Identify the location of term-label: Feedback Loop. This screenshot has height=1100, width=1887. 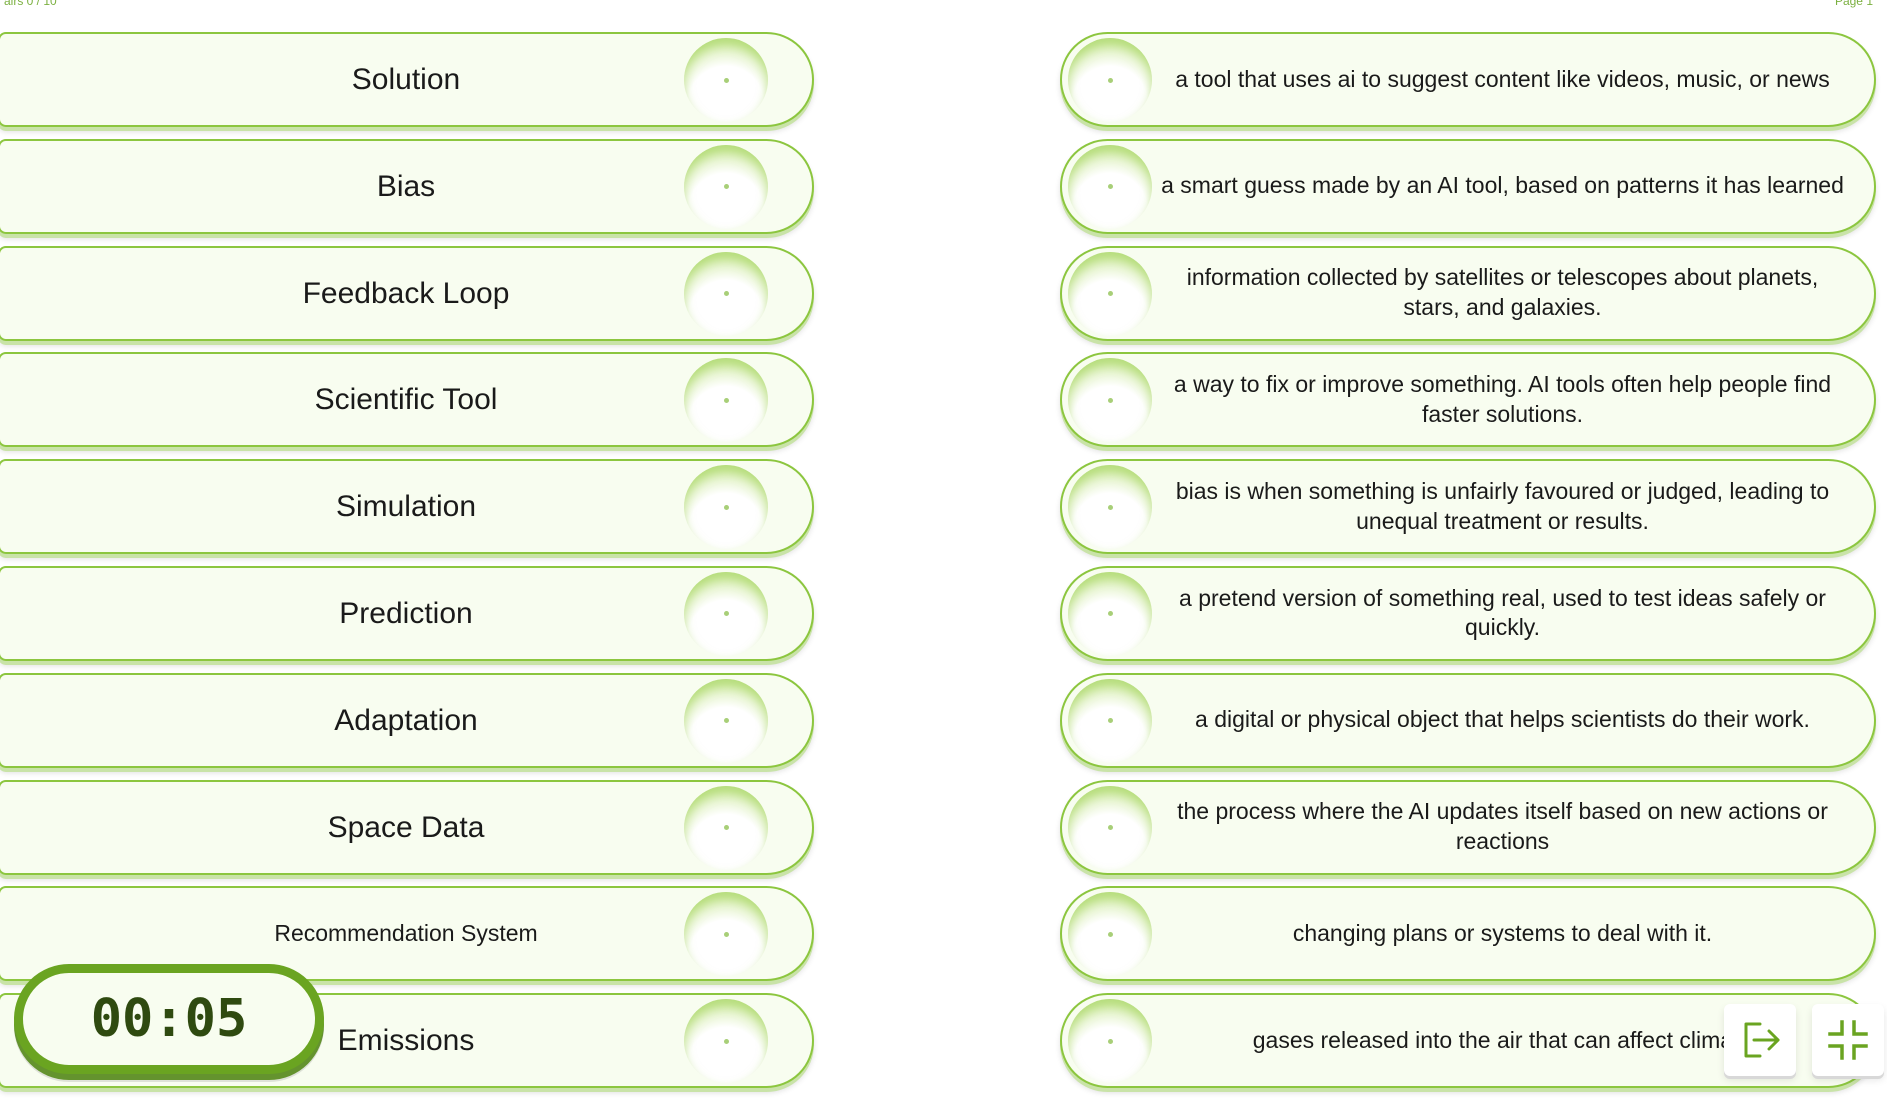
(406, 293).